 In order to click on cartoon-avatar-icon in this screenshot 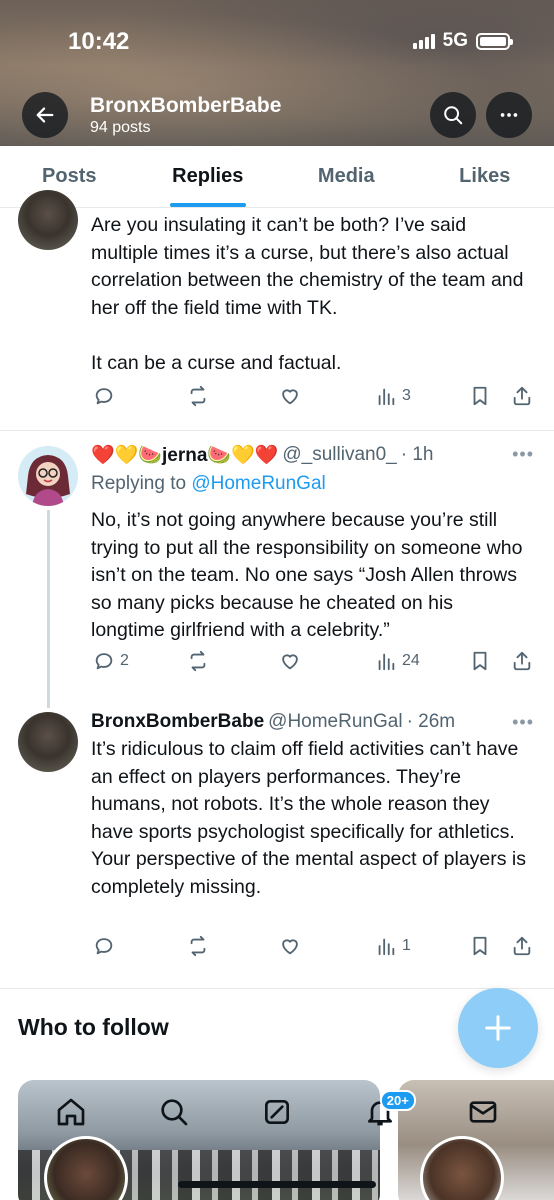, I will do `click(48, 476)`.